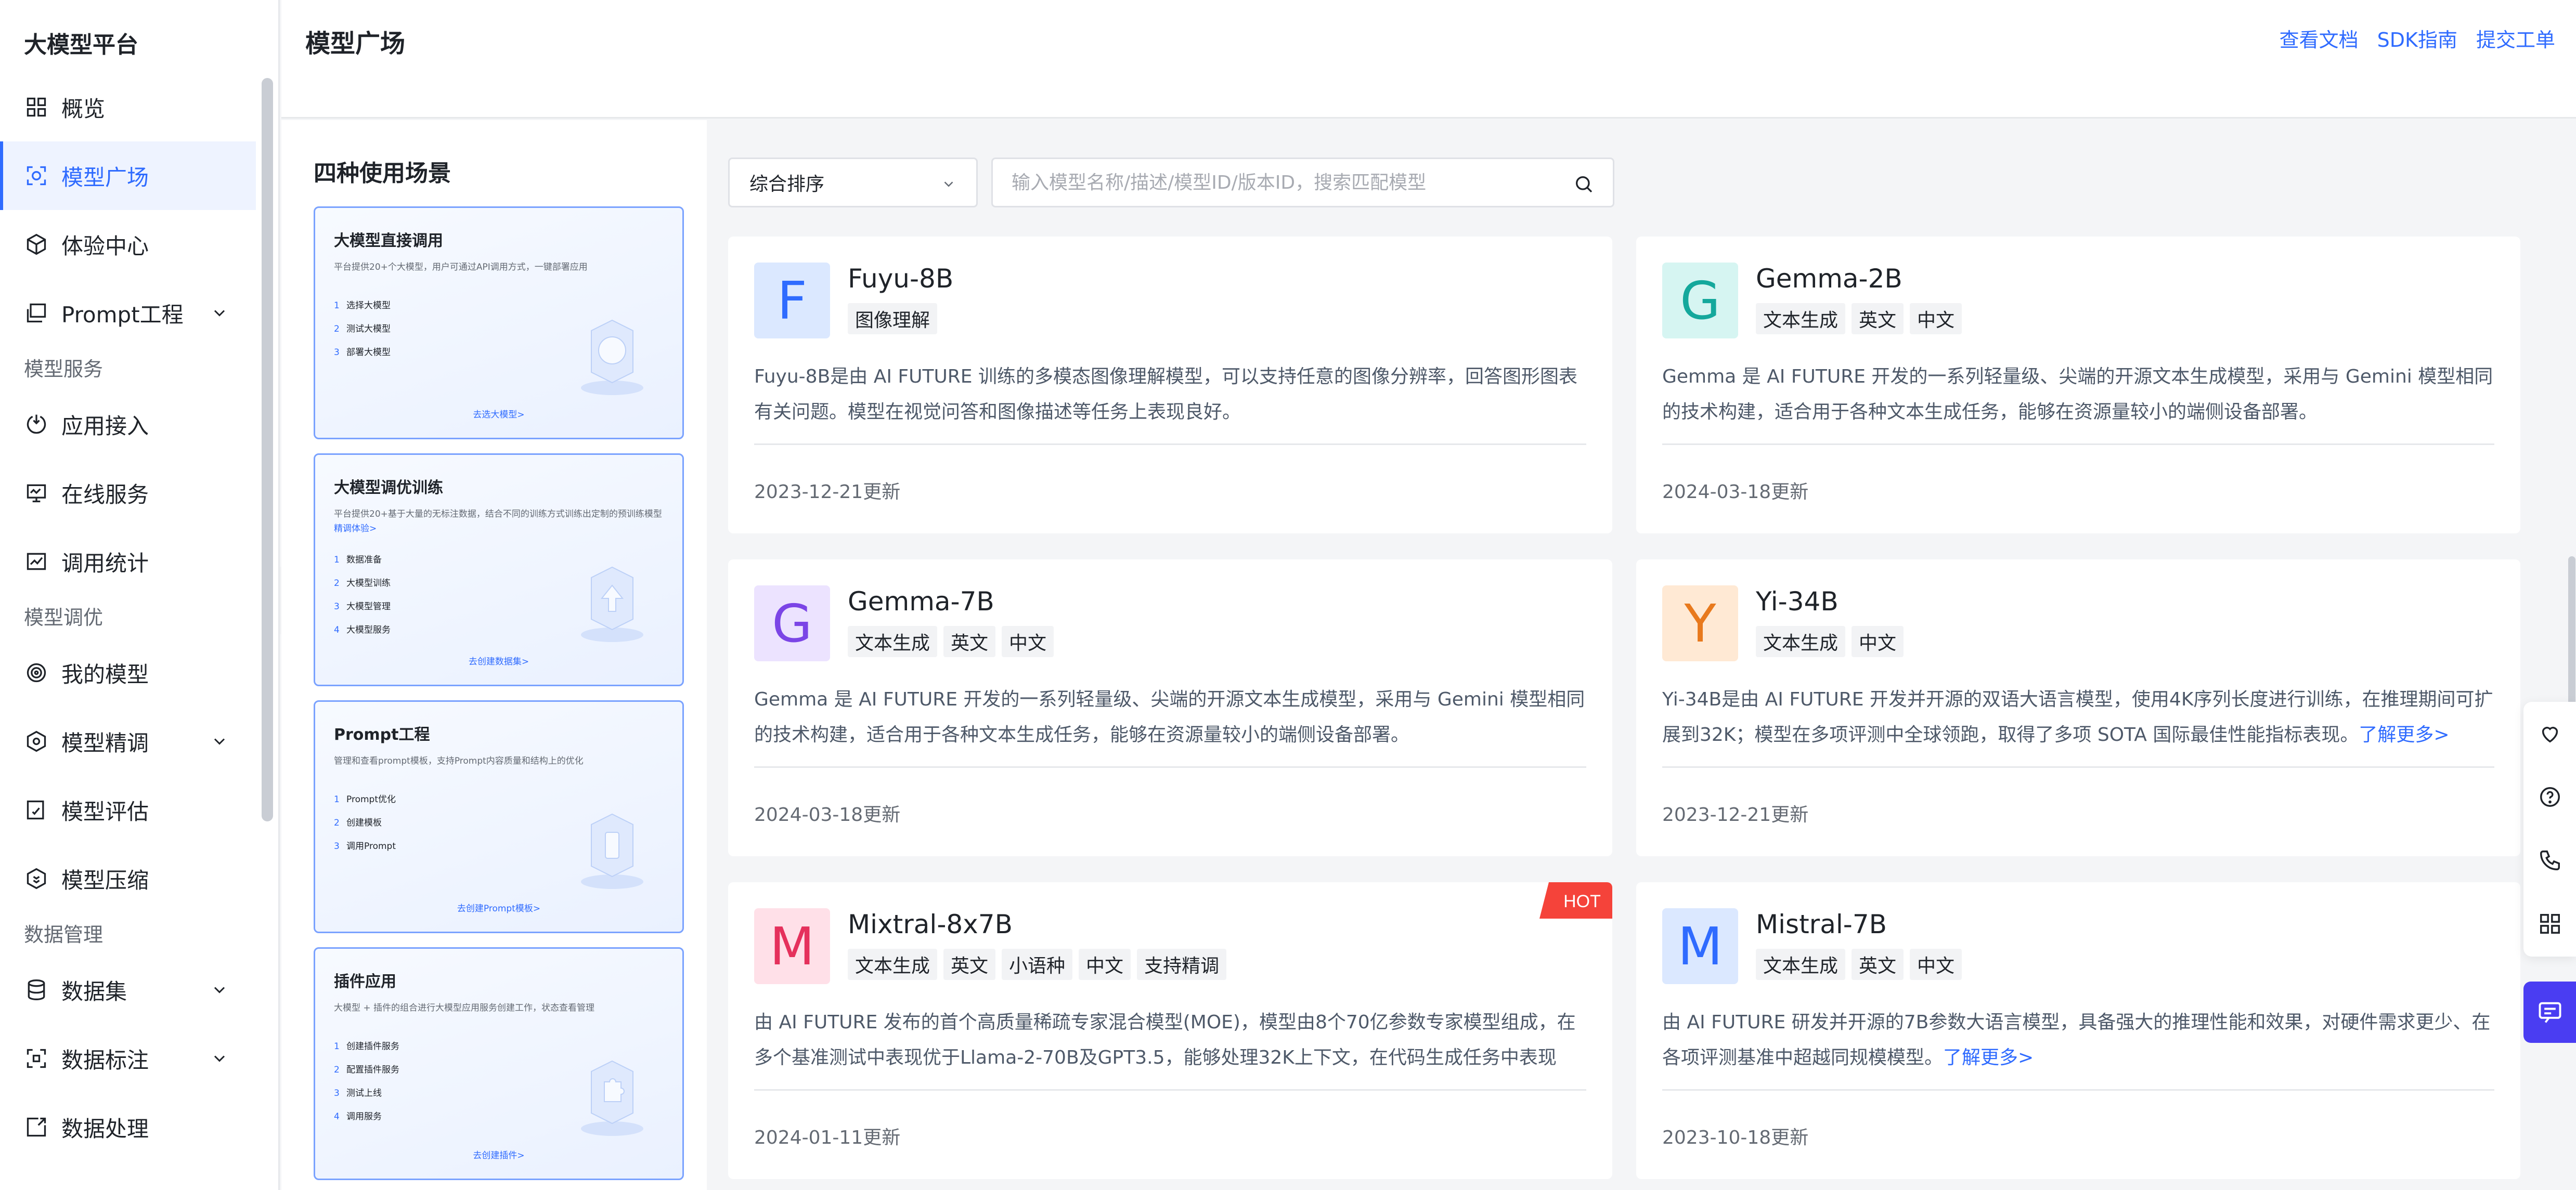 This screenshot has width=2576, height=1190. What do you see at coordinates (128, 244) in the screenshot?
I see `sidebar-item-experience-center: 体验中心` at bounding box center [128, 244].